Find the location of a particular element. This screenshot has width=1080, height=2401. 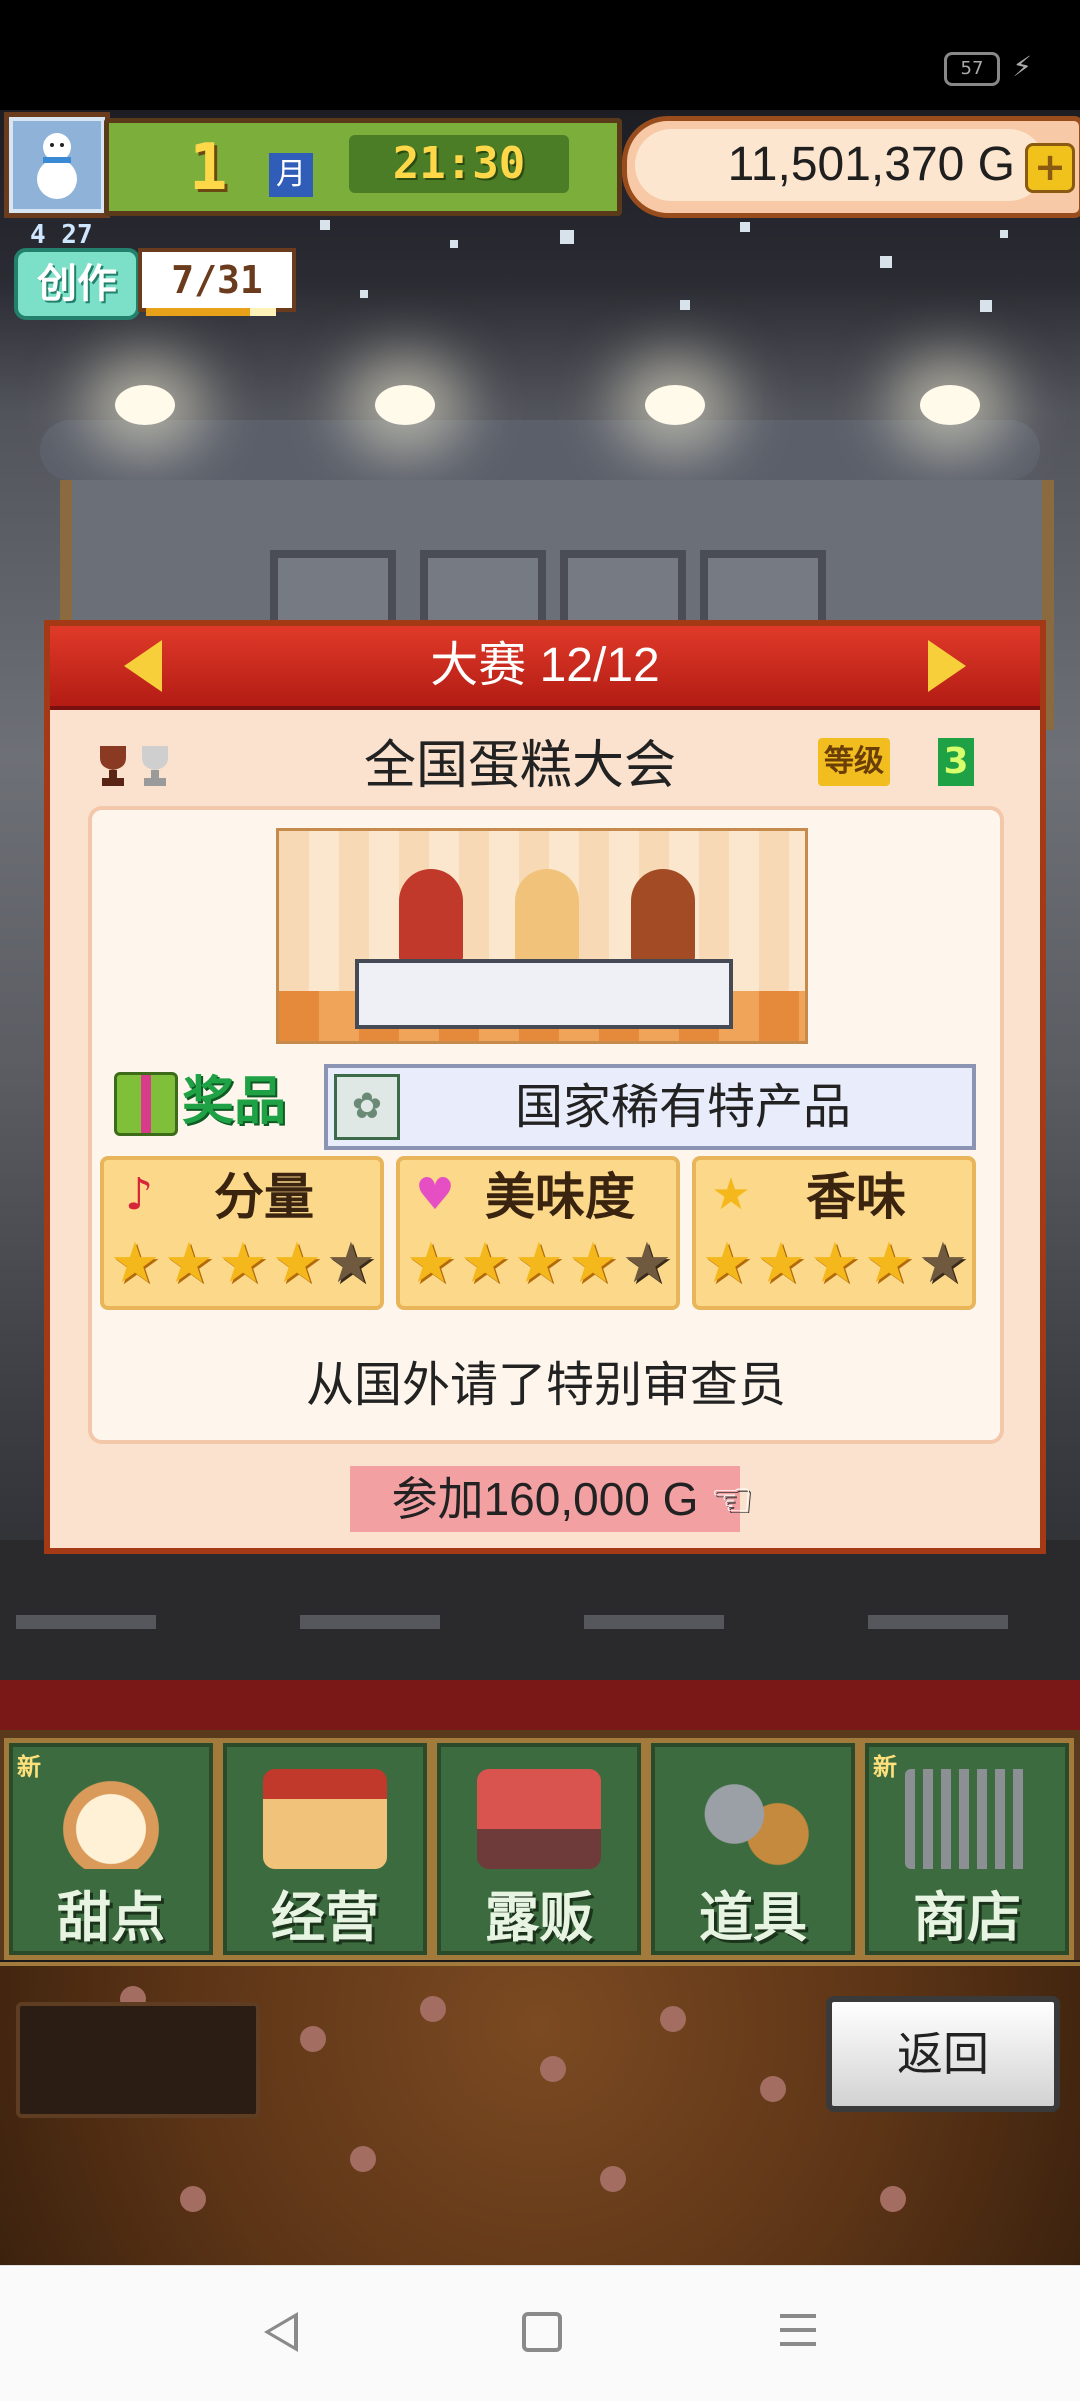

stat-card-taste: ♥ 美味度 ★ ★ ★ ★ ★ is located at coordinates (538, 1233).